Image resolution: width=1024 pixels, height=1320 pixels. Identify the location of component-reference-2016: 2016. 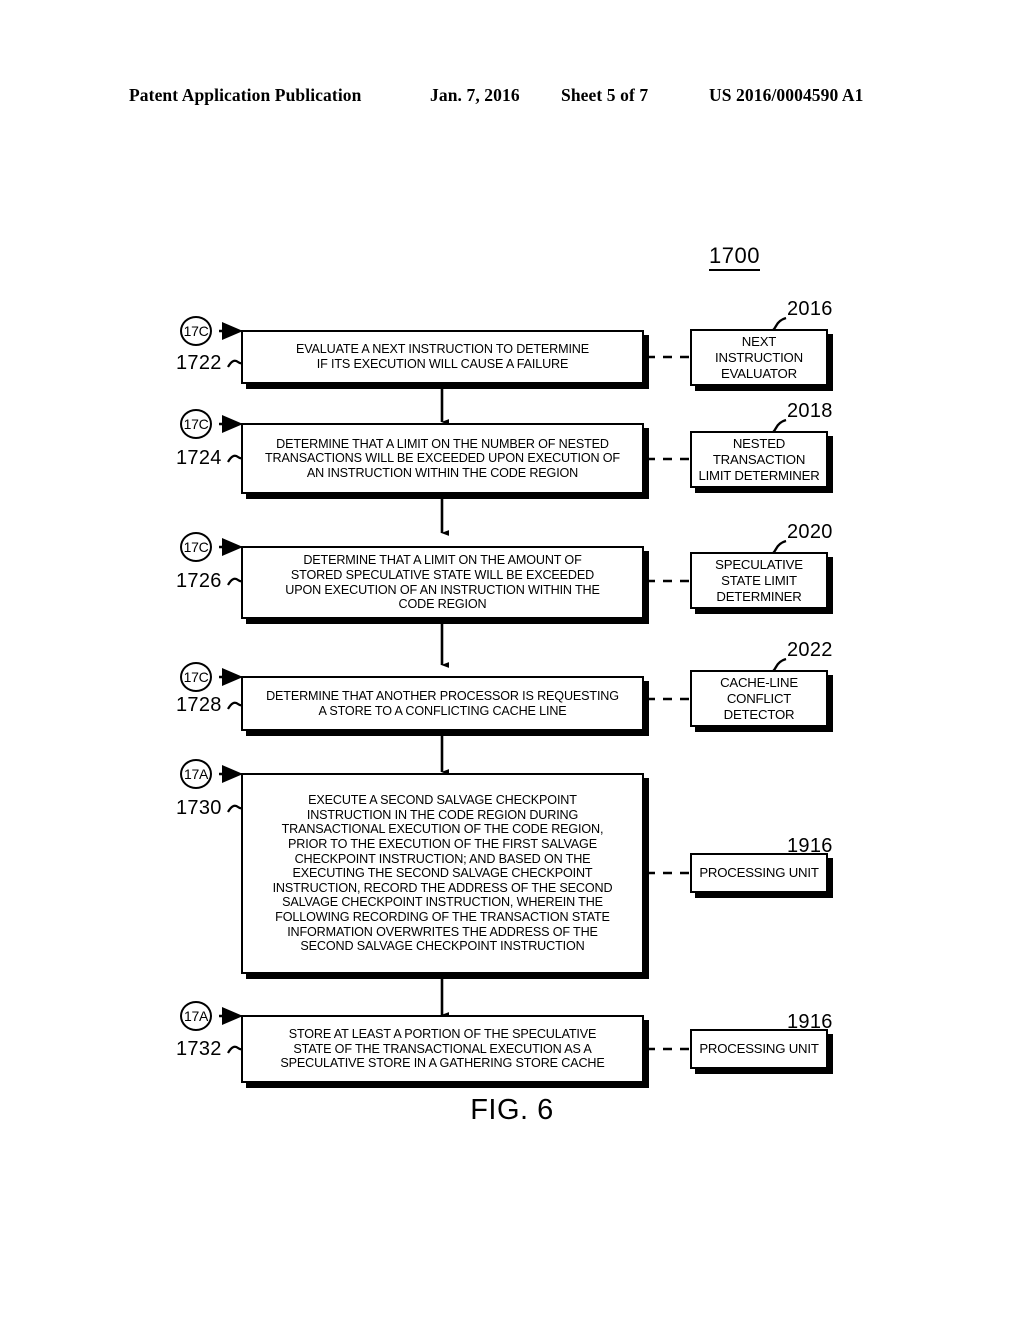
(810, 309).